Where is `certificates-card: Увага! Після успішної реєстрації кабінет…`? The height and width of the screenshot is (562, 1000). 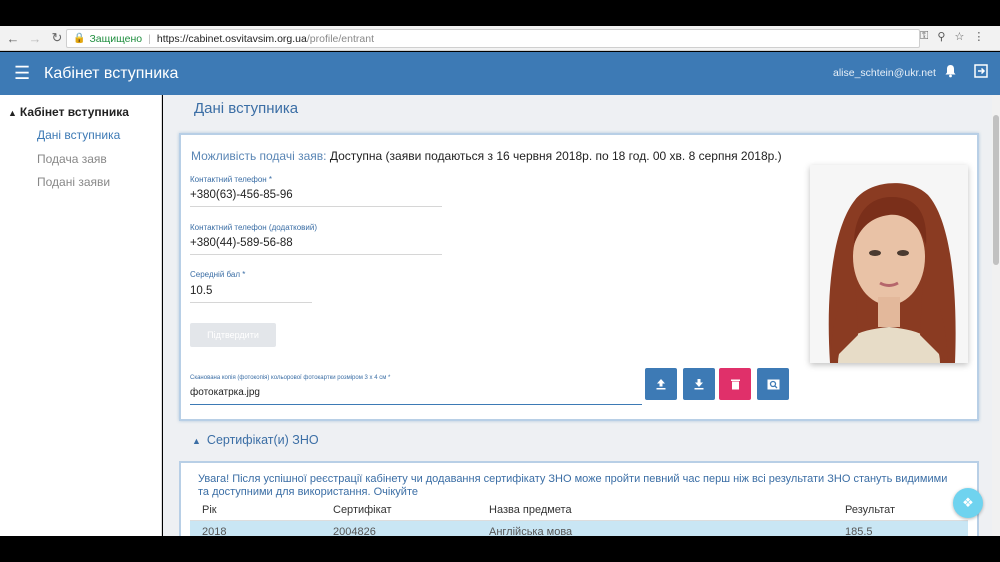
certificates-card: Увага! Після успішної реєстрації кабінет… is located at coordinates (579, 498).